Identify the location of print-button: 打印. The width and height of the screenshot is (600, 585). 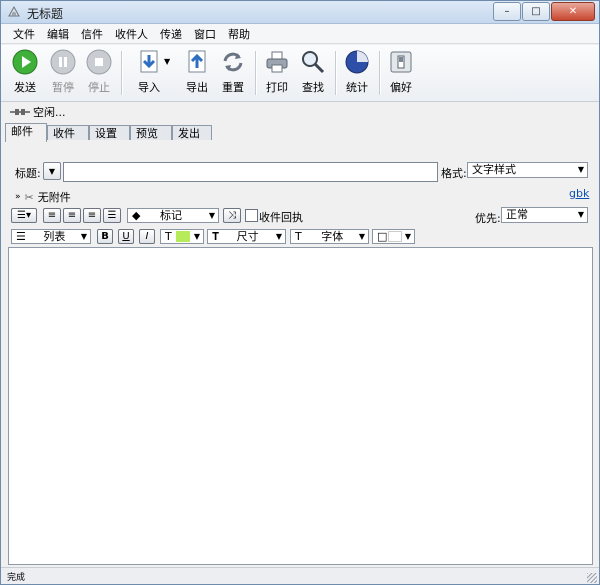
(277, 71).